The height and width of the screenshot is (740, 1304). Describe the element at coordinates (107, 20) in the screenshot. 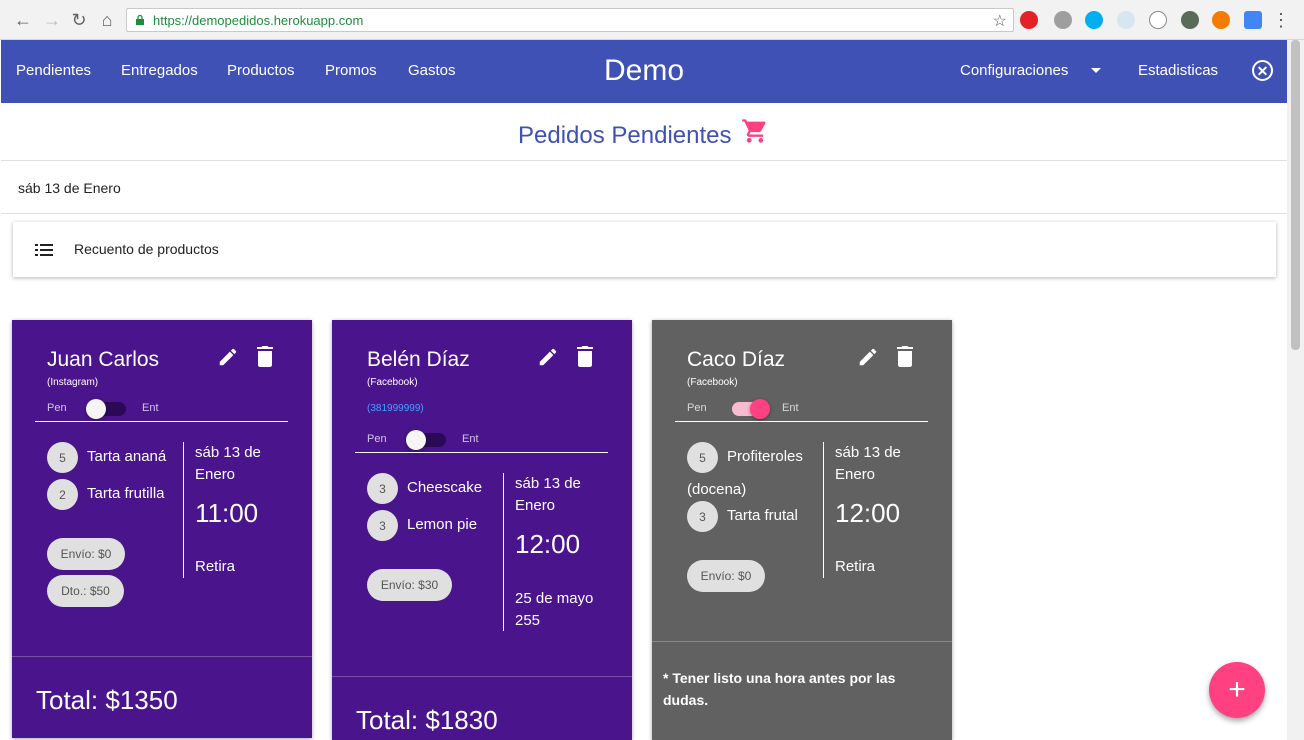

I see `home-icon: ⌂` at that location.